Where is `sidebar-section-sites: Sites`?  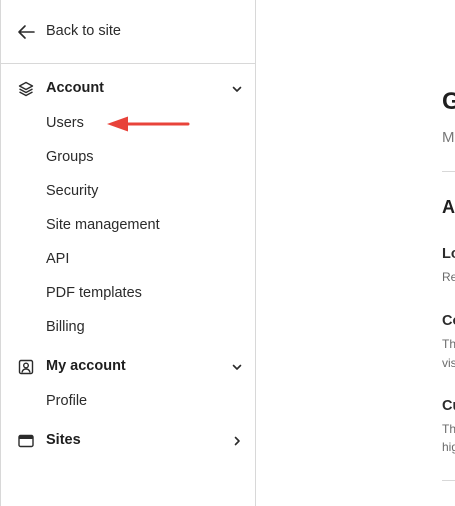 sidebar-section-sites: Sites is located at coordinates (128, 441).